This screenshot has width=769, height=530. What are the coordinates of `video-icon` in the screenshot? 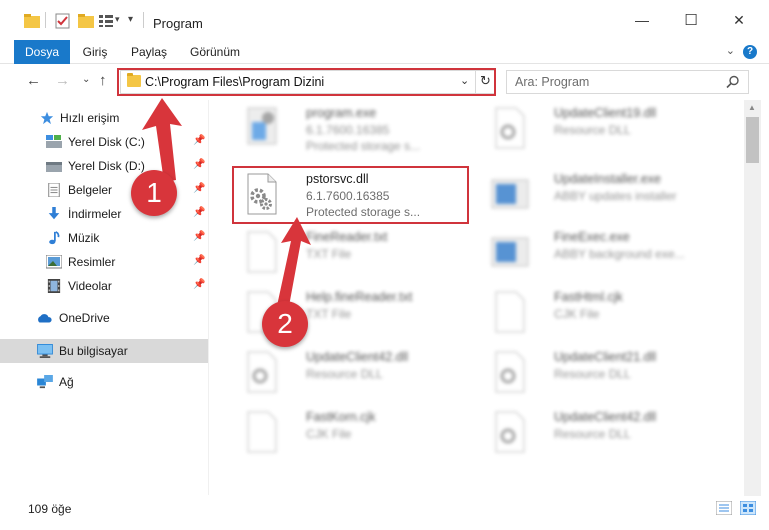 It's located at (54, 286).